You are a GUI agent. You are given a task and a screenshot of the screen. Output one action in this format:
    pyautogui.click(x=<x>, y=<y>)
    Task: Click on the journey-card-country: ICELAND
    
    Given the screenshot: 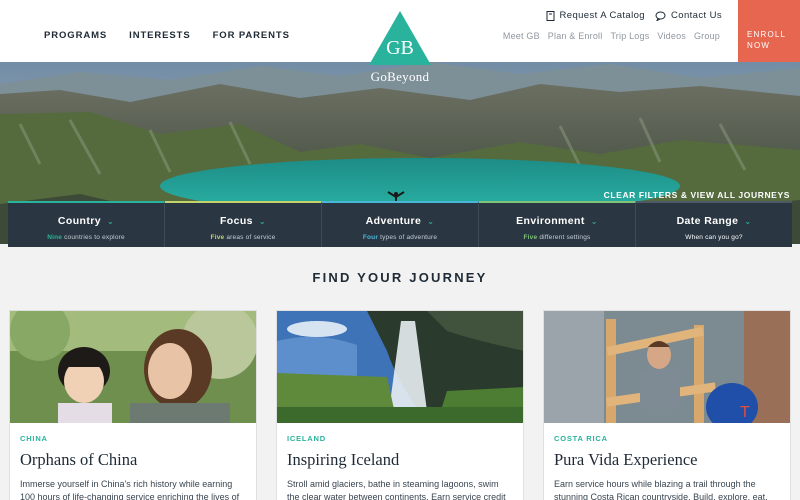 What is the action you would take?
    pyautogui.click(x=306, y=438)
    